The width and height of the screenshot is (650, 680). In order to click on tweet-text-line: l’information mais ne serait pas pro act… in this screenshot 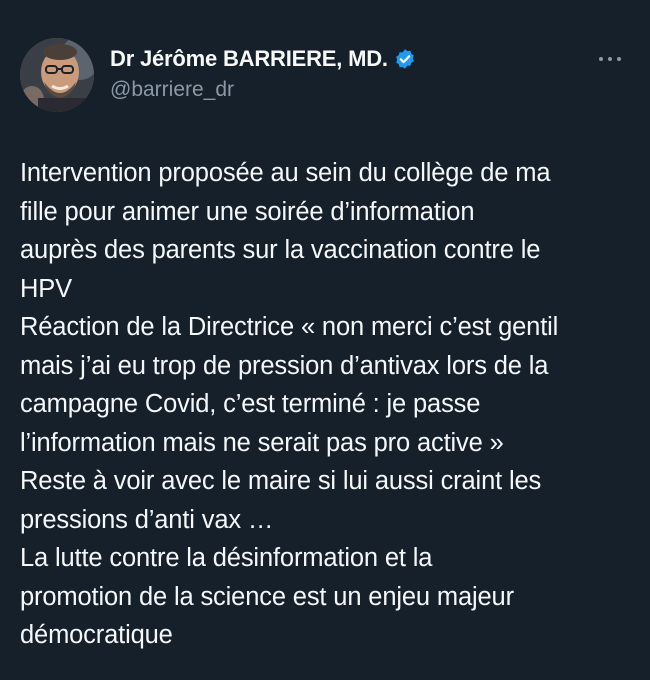, I will do `click(262, 442)`.